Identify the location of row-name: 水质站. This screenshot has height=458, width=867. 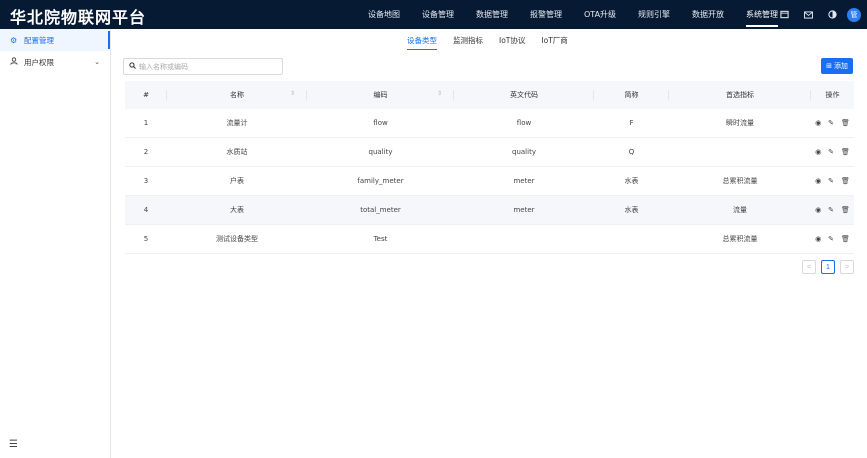
(237, 152).